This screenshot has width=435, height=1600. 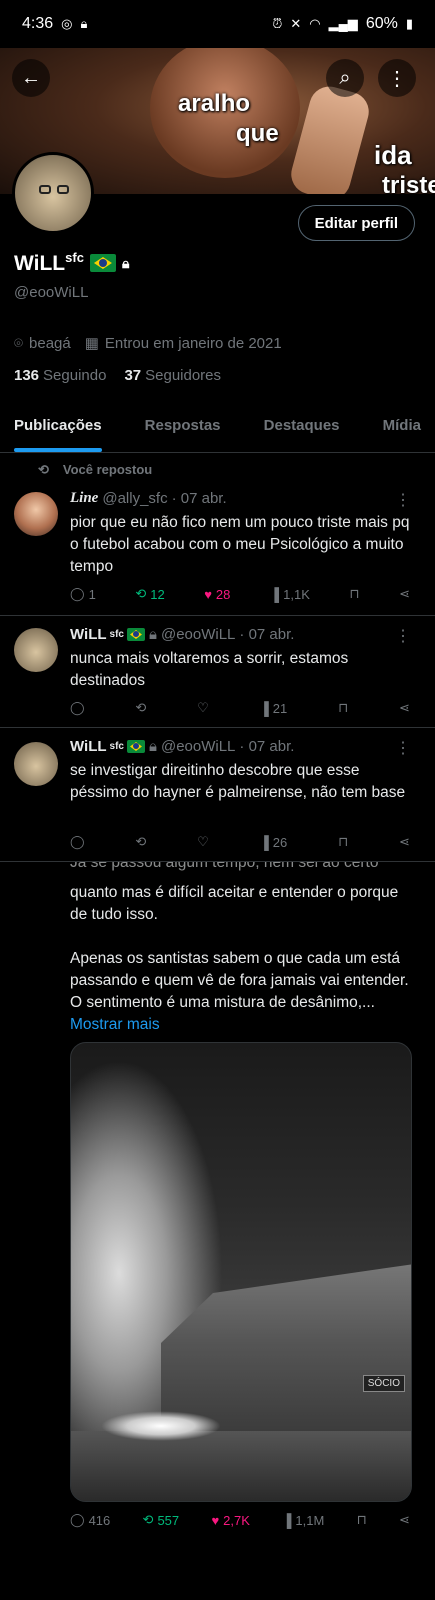 What do you see at coordinates (208, 594) in the screenshot?
I see `heart-icon: ♥` at bounding box center [208, 594].